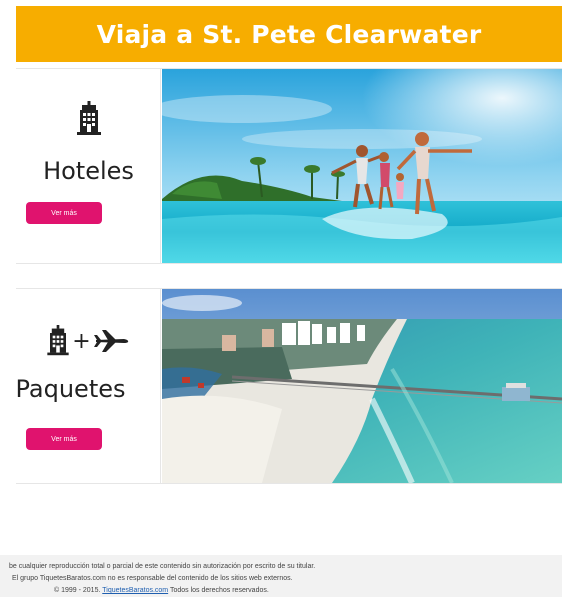 The width and height of the screenshot is (562, 597). Describe the element at coordinates (64, 213) in the screenshot. I see `hotels-see-more-button: Ver más` at that location.